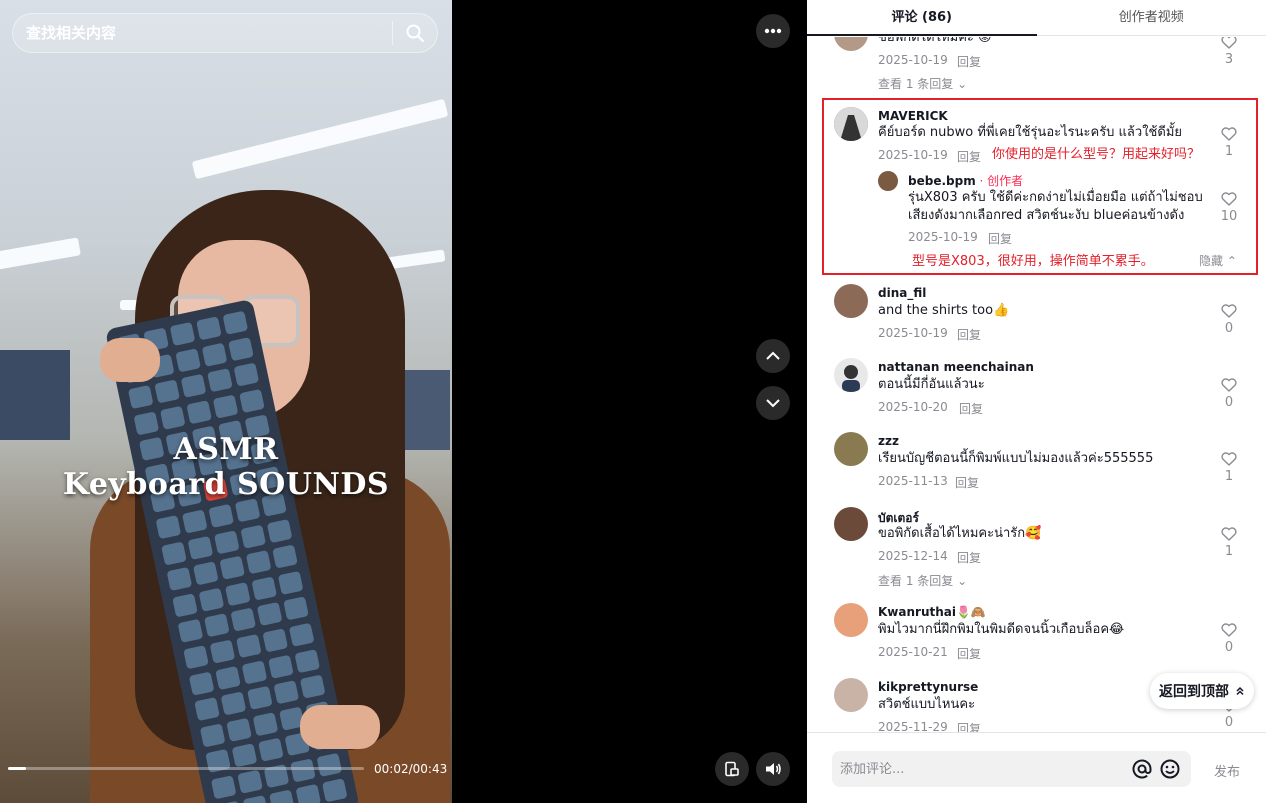 The width and height of the screenshot is (1266, 803). I want to click on chevron-down-icon: ⌄, so click(962, 581).